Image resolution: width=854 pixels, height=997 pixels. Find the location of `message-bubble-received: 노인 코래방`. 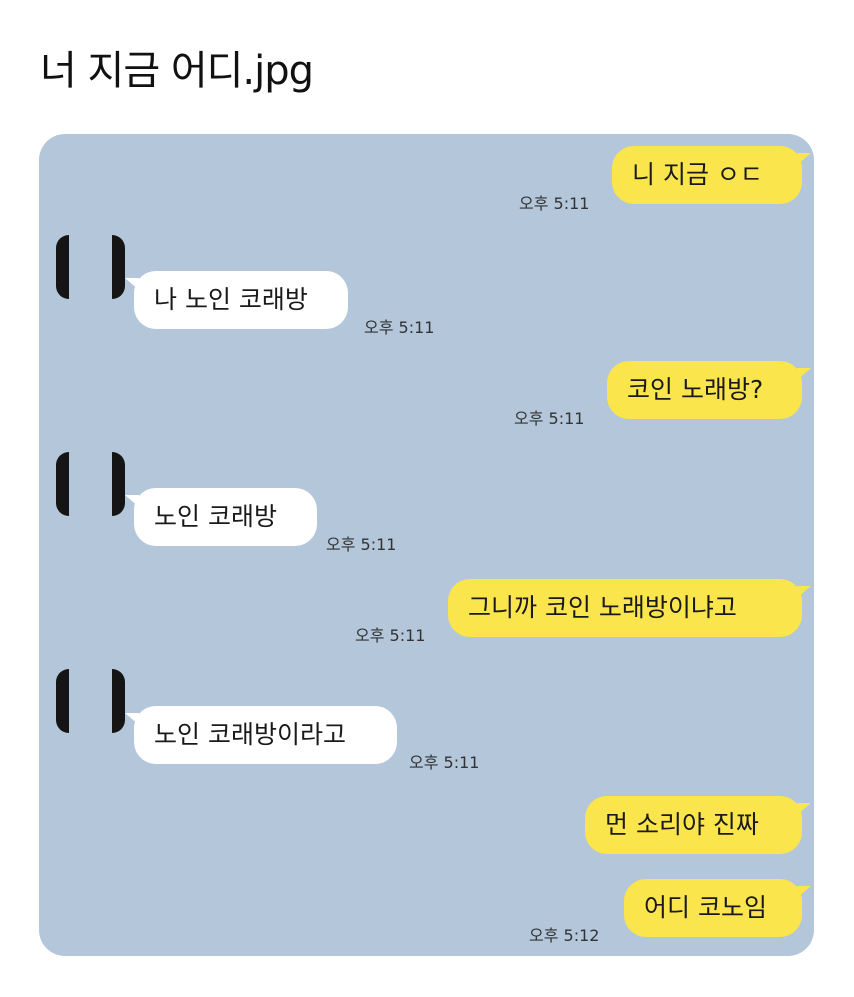

message-bubble-received: 노인 코래방 is located at coordinates (221, 517).